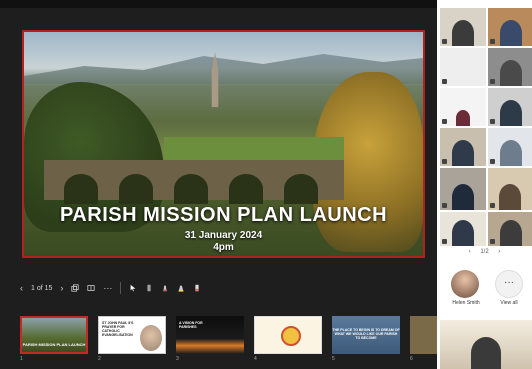 Image resolution: width=532 pixels, height=369 pixels. What do you see at coordinates (54, 344) in the screenshot?
I see `thumbnail-caption: PARISH MISSION PLAN LAUNCH` at bounding box center [54, 344].